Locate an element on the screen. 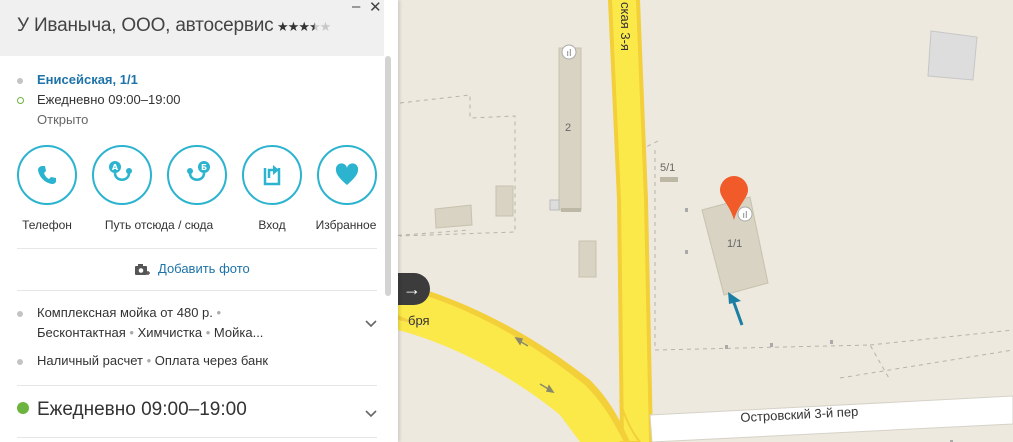  hours-section: Ежедневно 09:00–19:00 is located at coordinates (132, 410).